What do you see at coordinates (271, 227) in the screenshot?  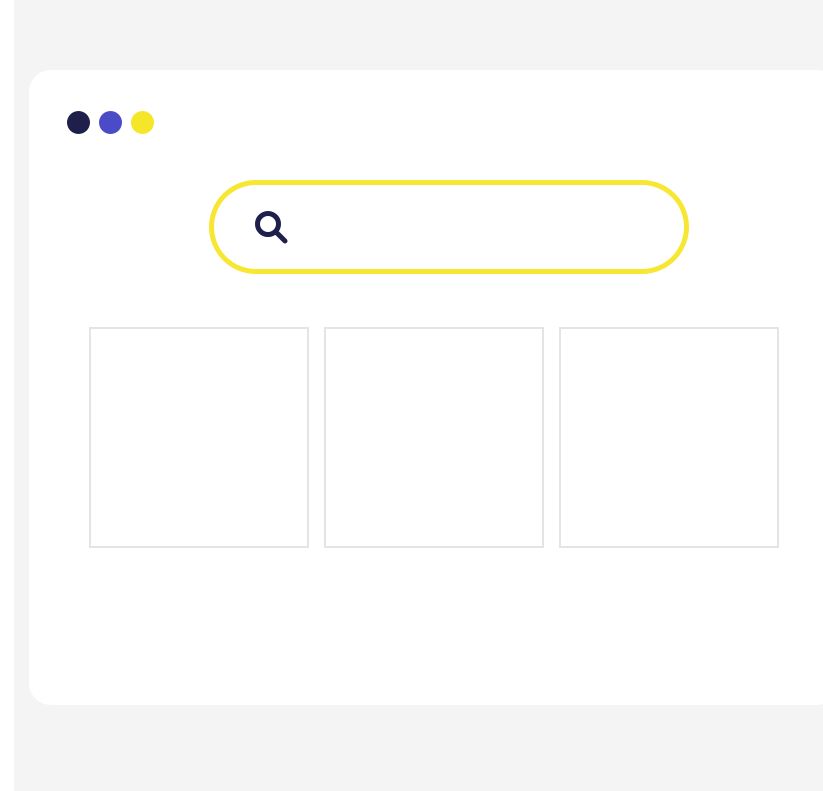 I see `search-icon` at bounding box center [271, 227].